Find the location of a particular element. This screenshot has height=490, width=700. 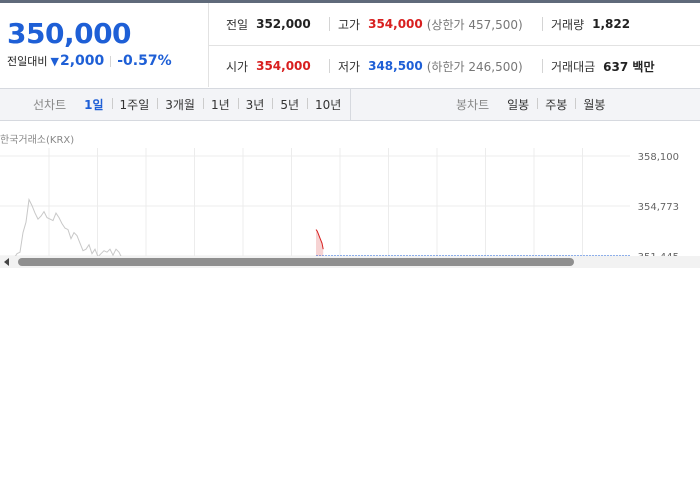

high-label: 고가 is located at coordinates (349, 24).